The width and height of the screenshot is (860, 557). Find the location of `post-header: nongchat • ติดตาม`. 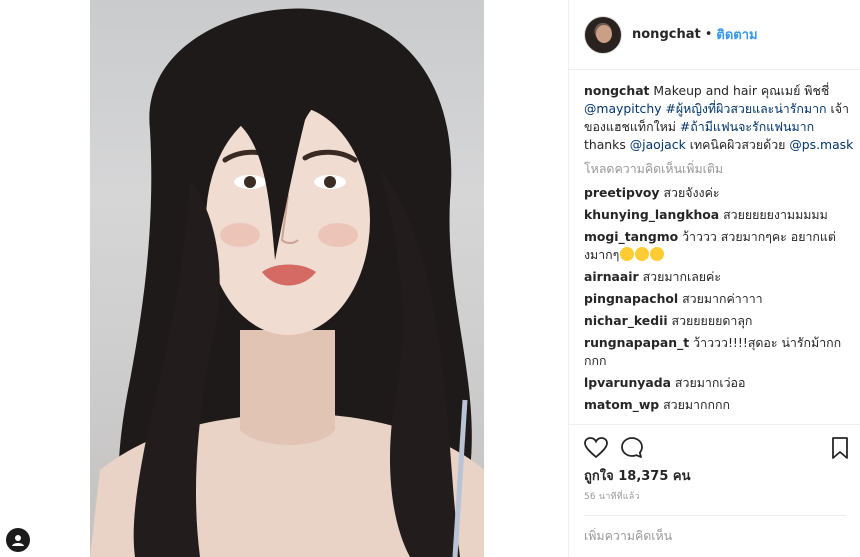

post-header: nongchat • ติดตาม is located at coordinates (714, 35).